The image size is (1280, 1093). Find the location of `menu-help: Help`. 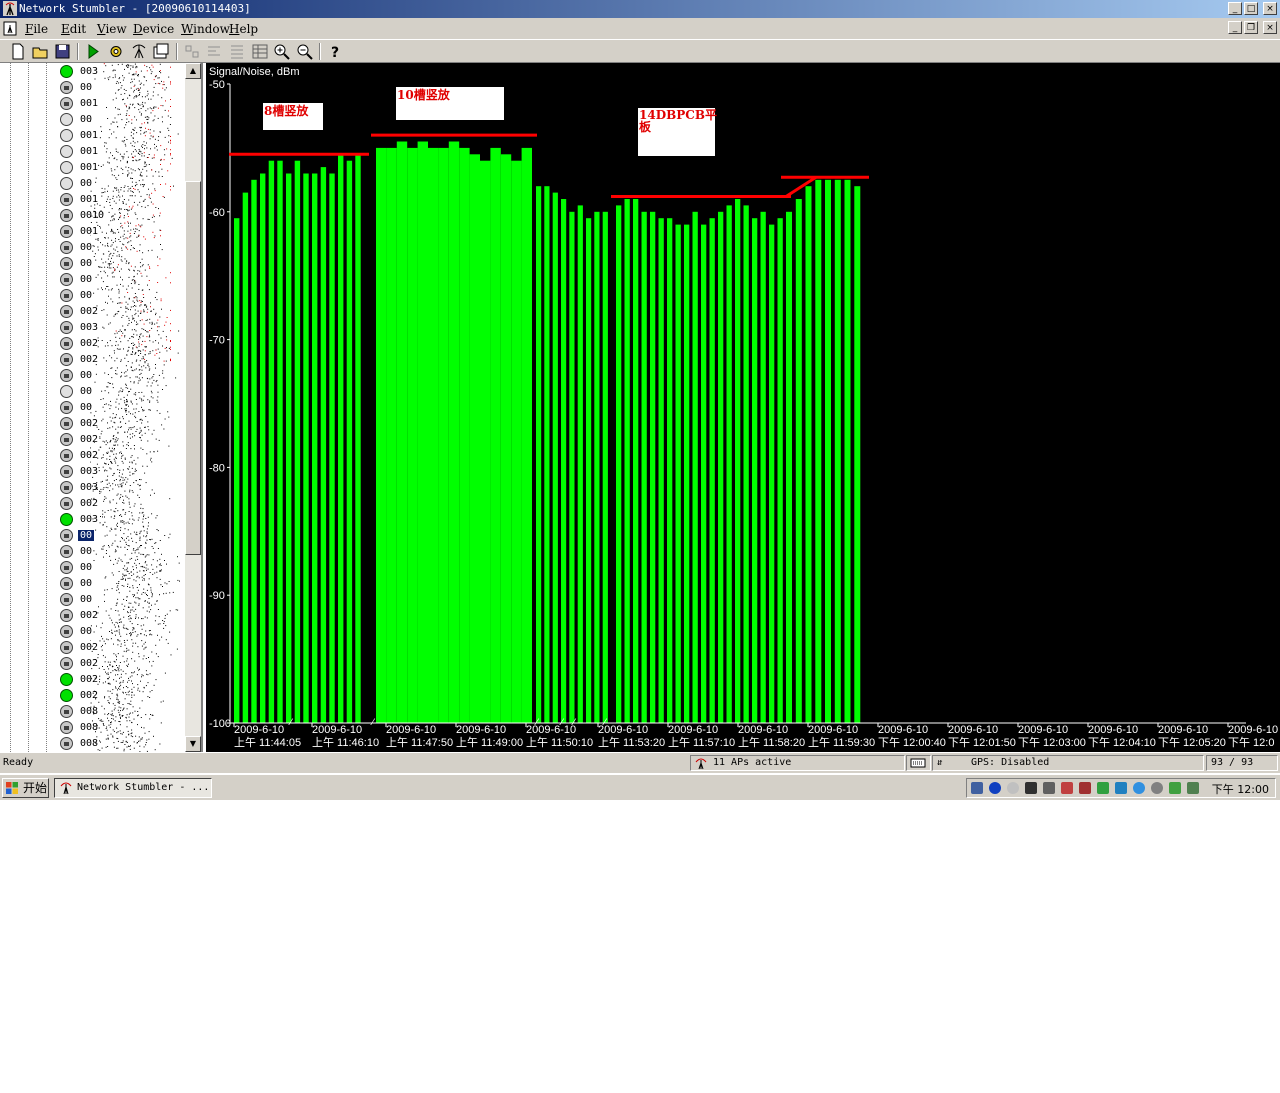

menu-help: Help is located at coordinates (243, 29).